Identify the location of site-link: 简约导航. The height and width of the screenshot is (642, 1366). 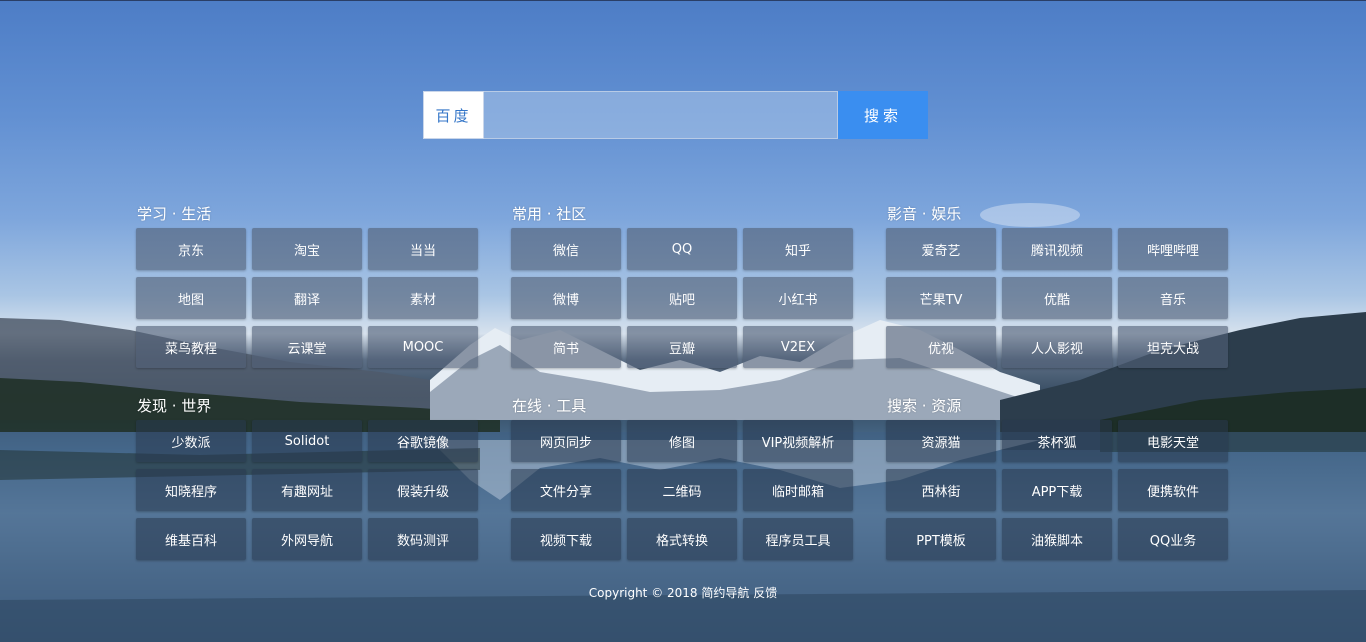
(725, 593).